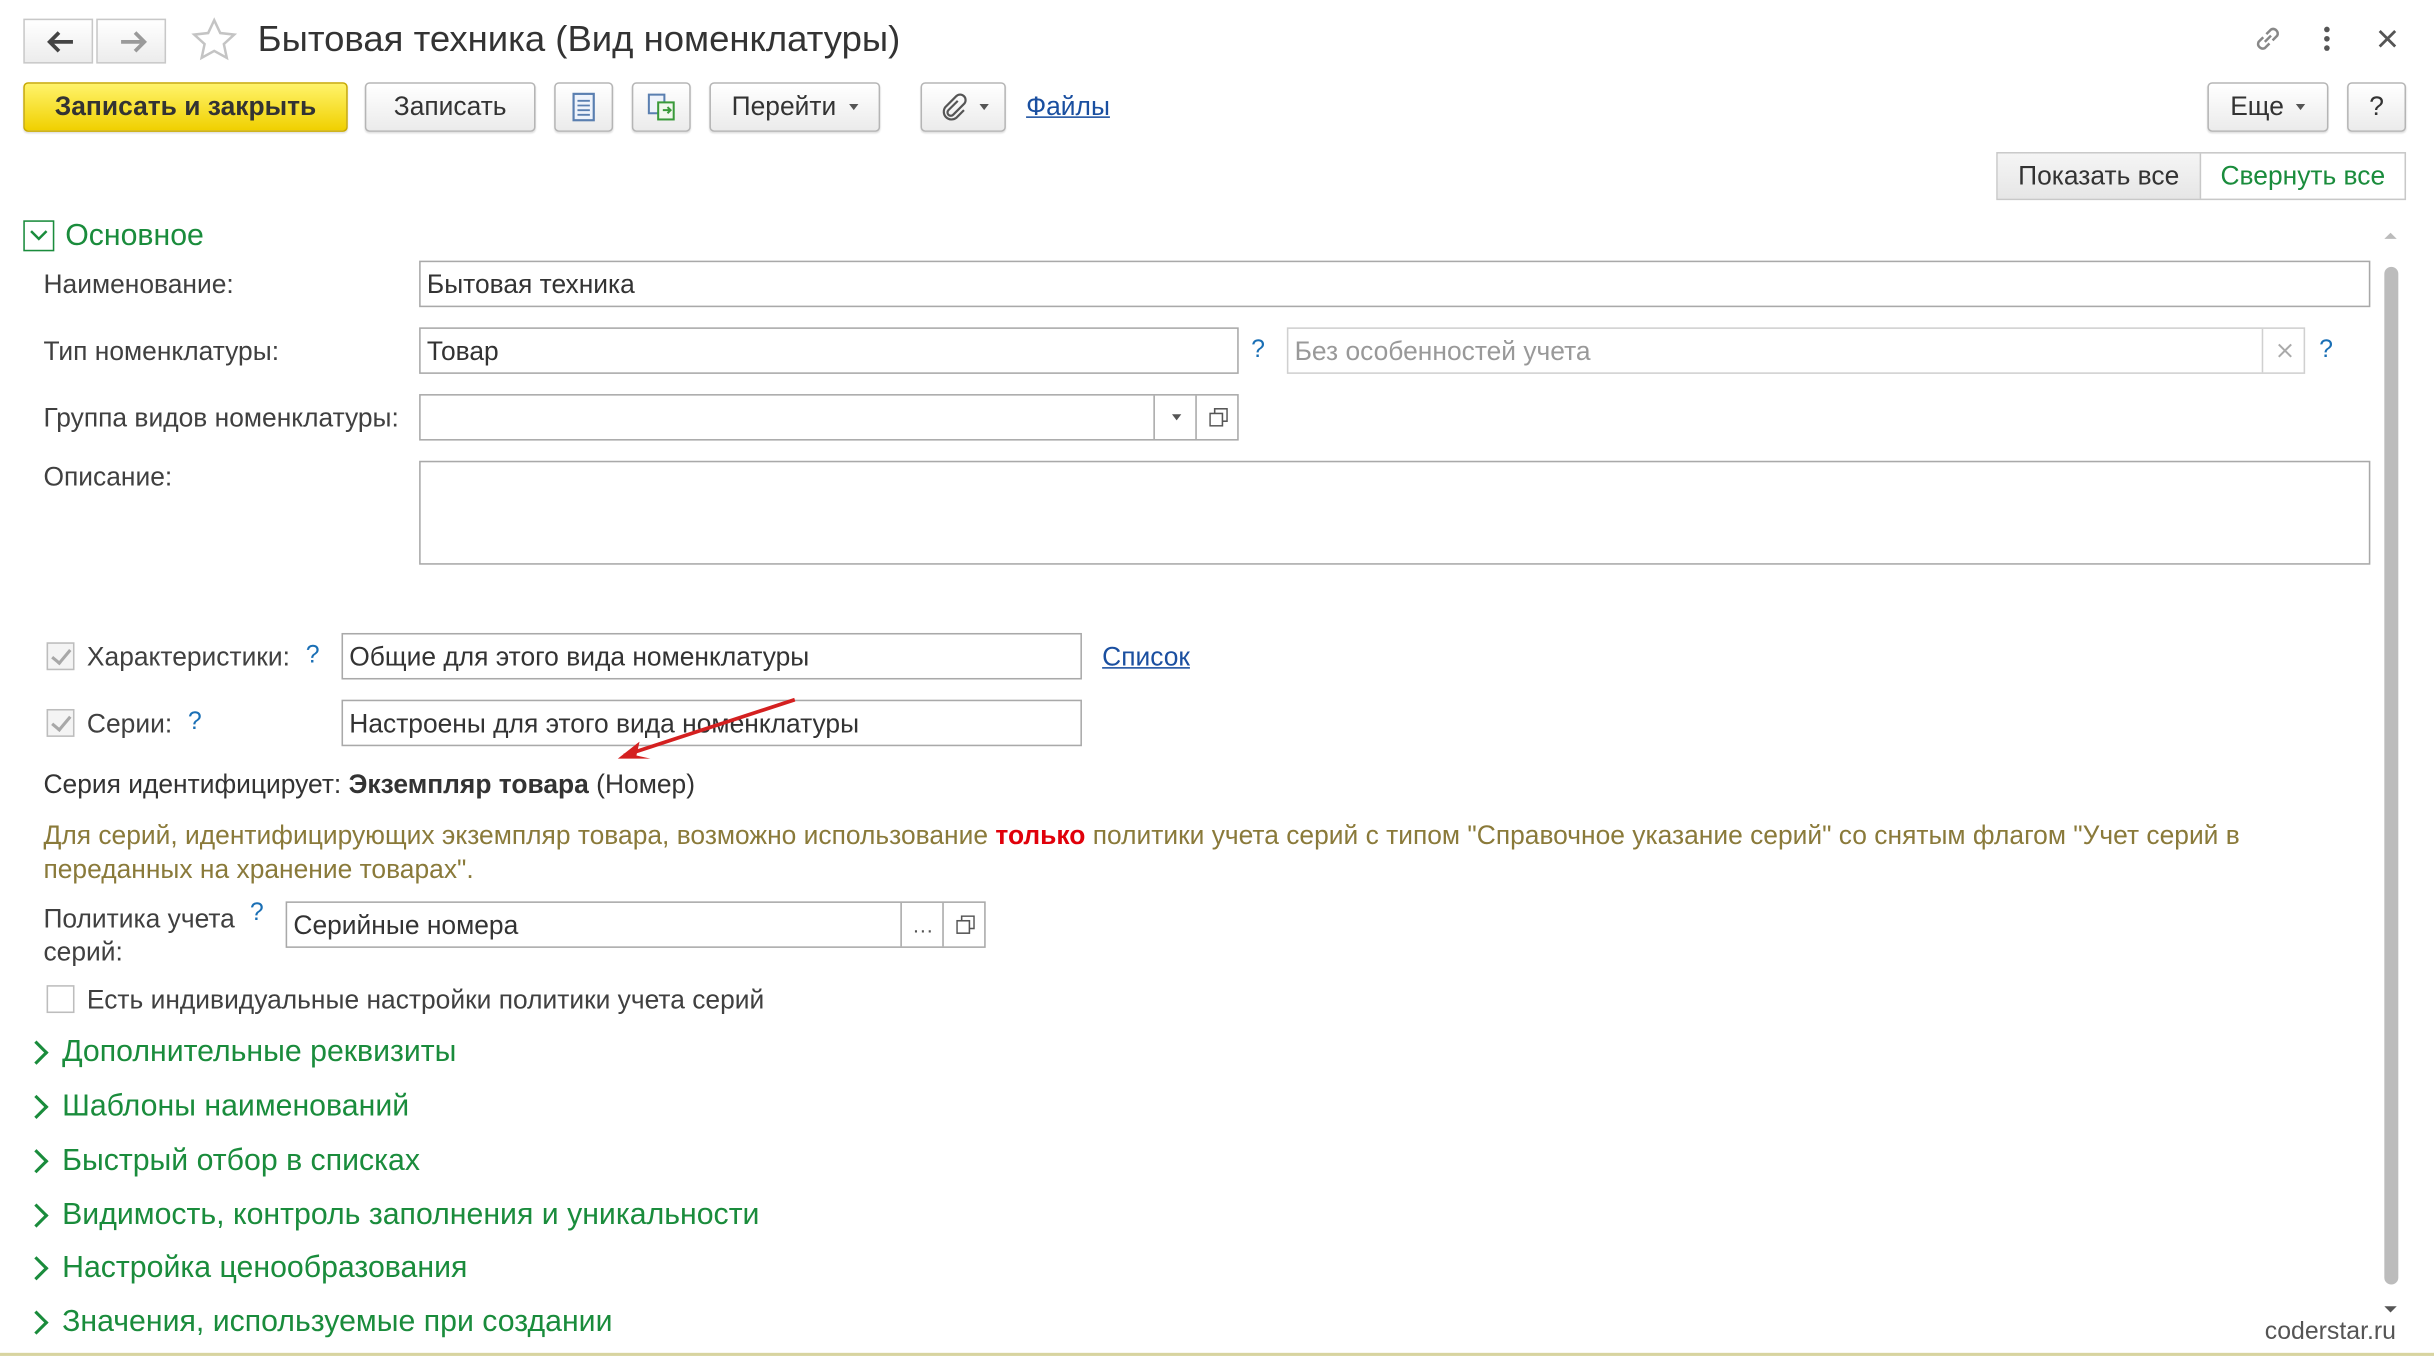  I want to click on main-group-title: Основное, so click(134, 235).